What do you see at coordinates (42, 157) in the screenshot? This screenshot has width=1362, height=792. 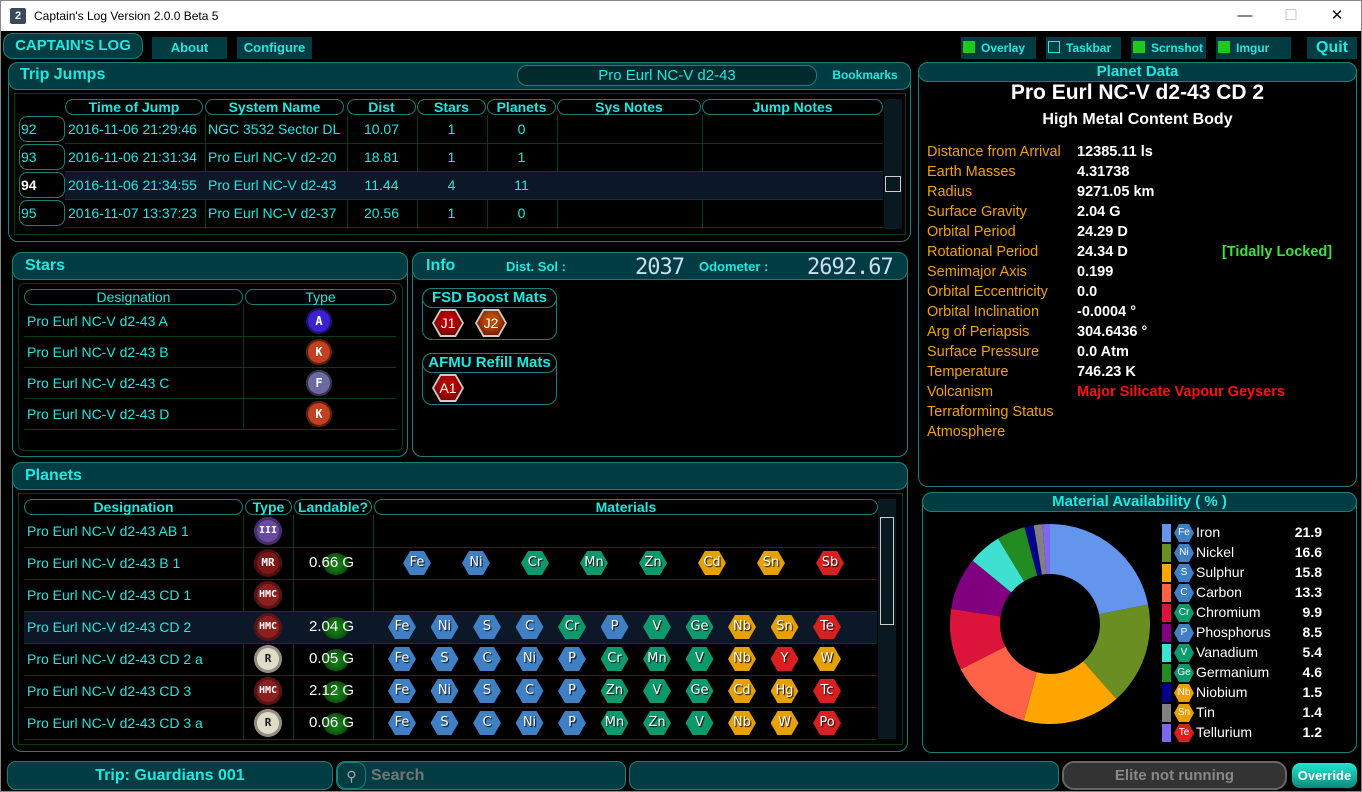 I see `jump-number: 93` at bounding box center [42, 157].